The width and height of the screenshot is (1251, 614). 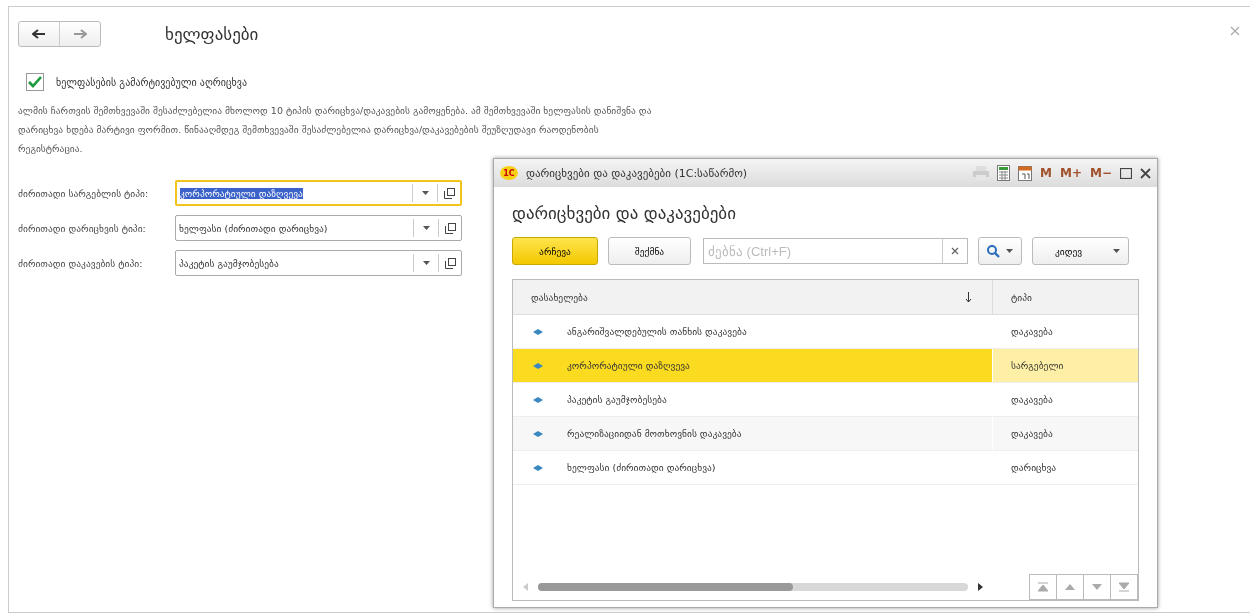 I want to click on table-cell: რეალიზაციიდან მოთხოვნის დაკავება, so click(x=654, y=433).